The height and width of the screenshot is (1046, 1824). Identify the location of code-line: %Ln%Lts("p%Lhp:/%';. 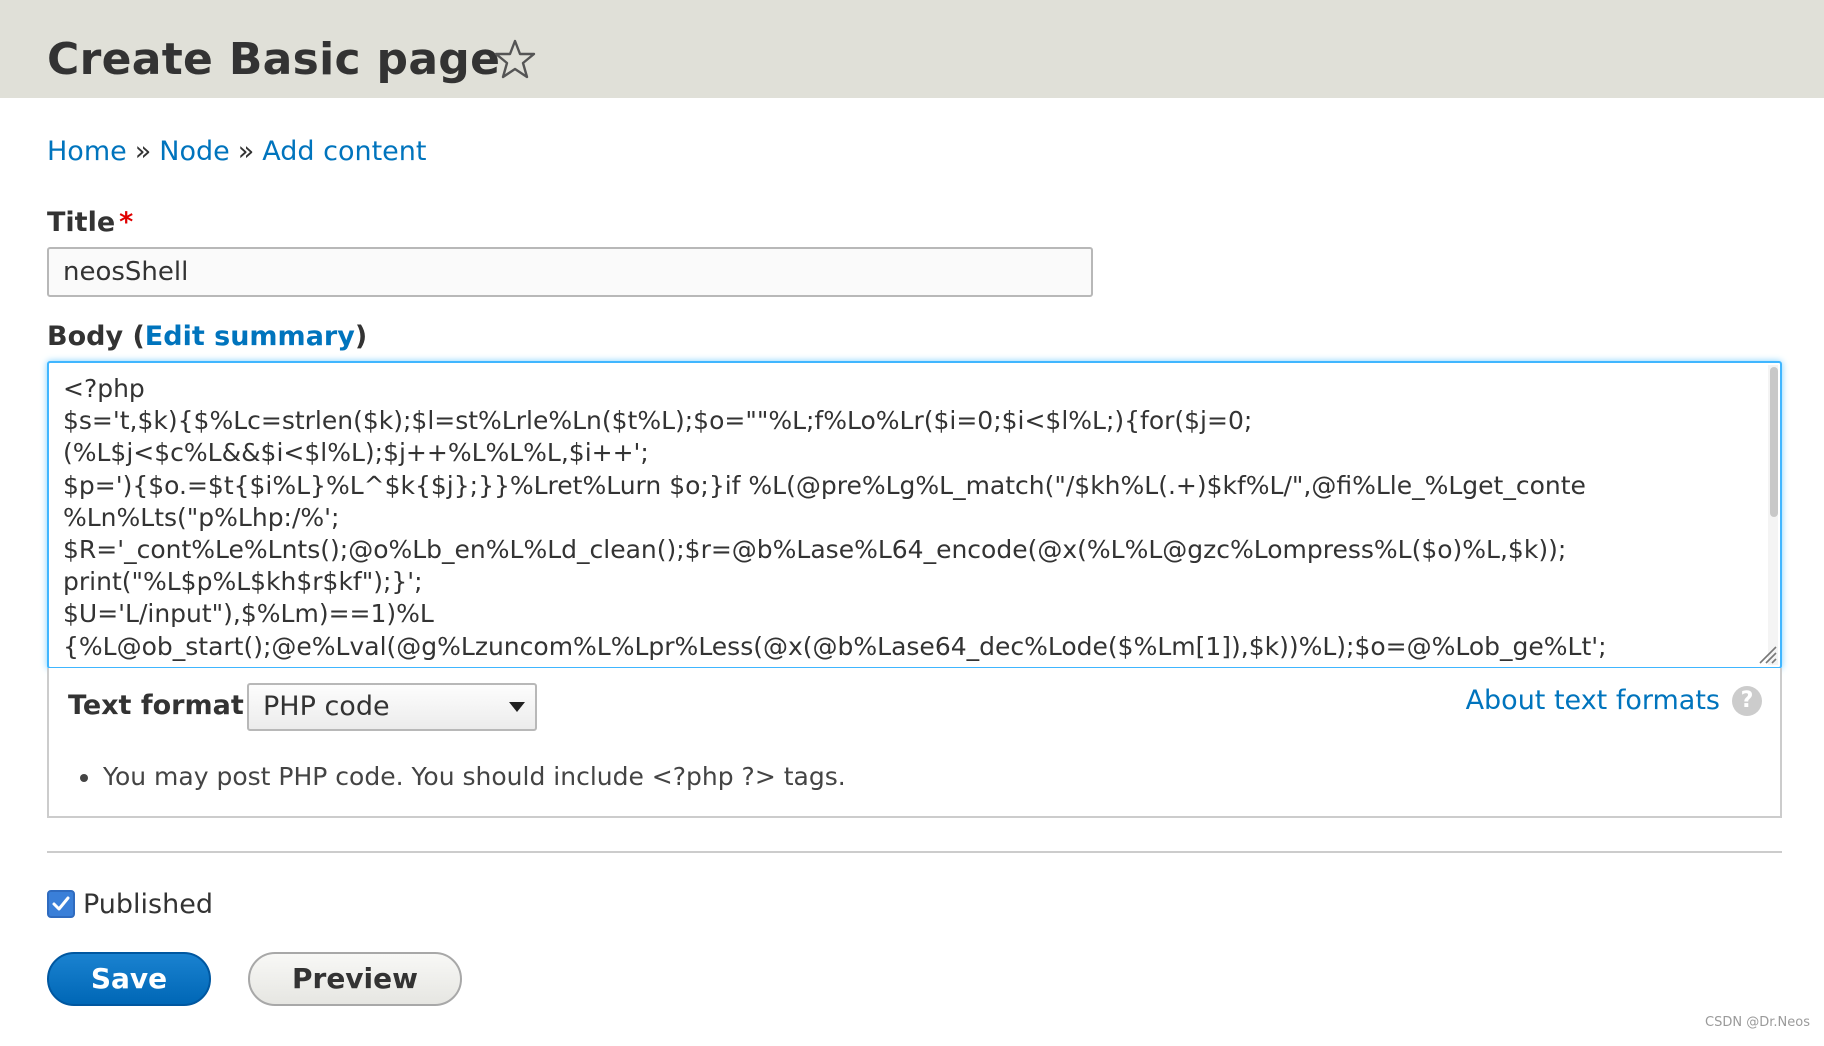
(201, 517).